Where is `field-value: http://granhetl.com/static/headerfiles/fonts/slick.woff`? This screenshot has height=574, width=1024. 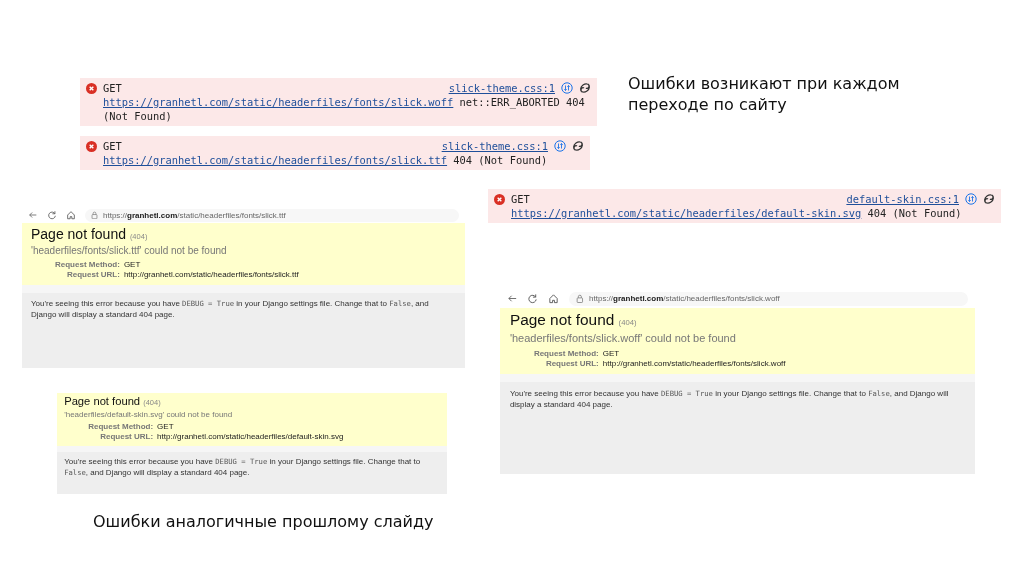 field-value: http://granhetl.com/static/headerfiles/fonts/slick.woff is located at coordinates (694, 363).